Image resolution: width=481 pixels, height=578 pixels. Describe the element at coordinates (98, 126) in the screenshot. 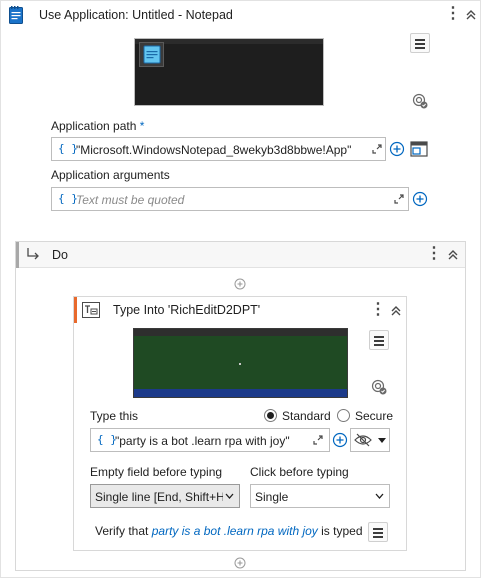

I see `application-path-label: Application path *` at that location.